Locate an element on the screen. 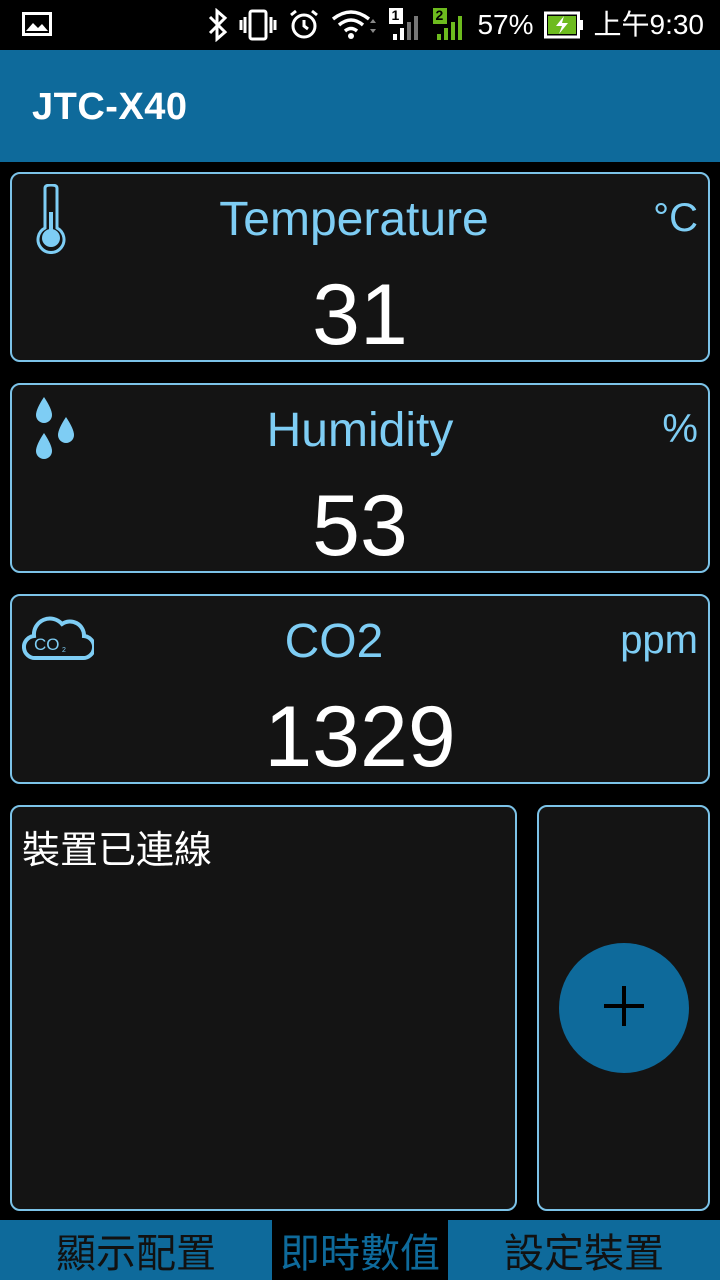 Image resolution: width=720 pixels, height=1280 pixels. vibrate-icon is located at coordinates (258, 25).